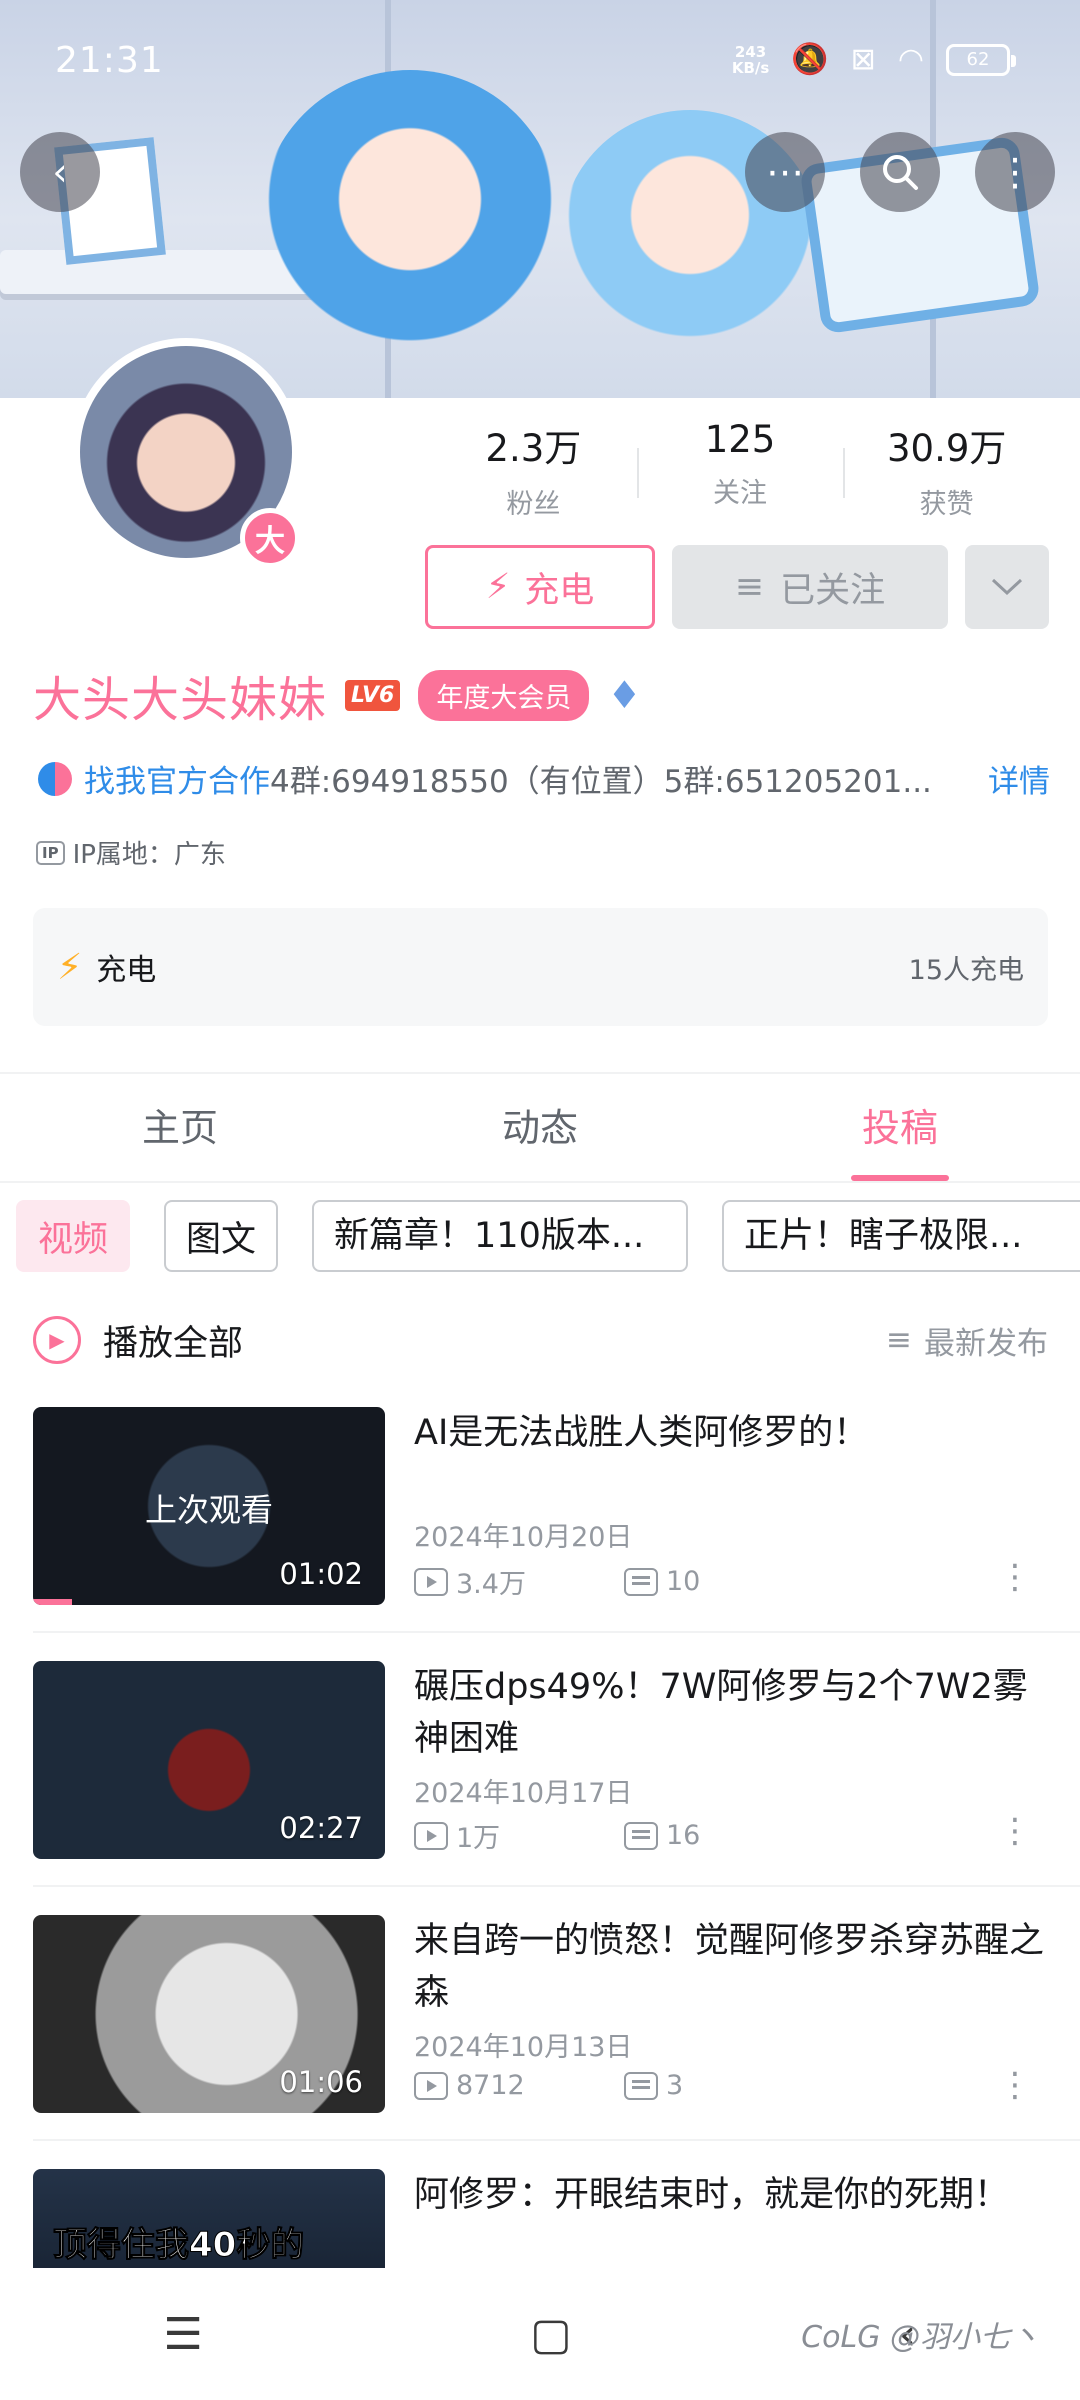 This screenshot has width=1080, height=2400. What do you see at coordinates (491, 1584) in the screenshot?
I see `view-count-value: 3.4万` at bounding box center [491, 1584].